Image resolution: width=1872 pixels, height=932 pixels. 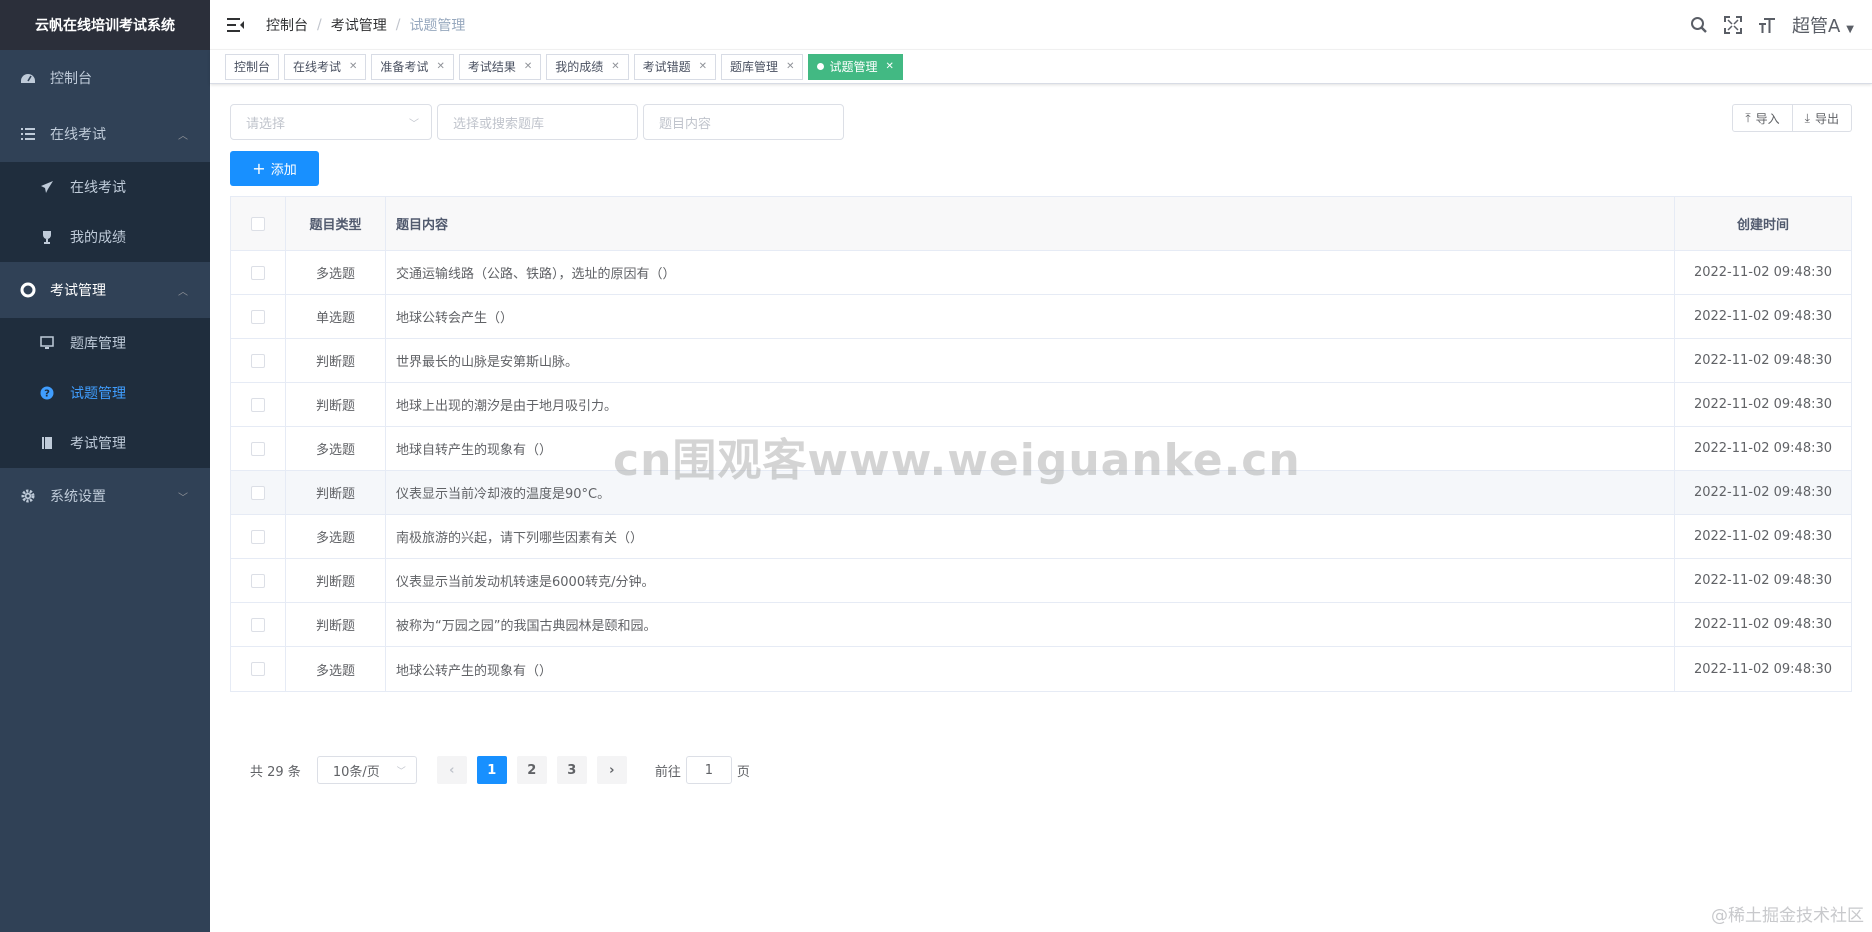 What do you see at coordinates (743, 122) in the screenshot?
I see `question-content-input: 题目内容` at bounding box center [743, 122].